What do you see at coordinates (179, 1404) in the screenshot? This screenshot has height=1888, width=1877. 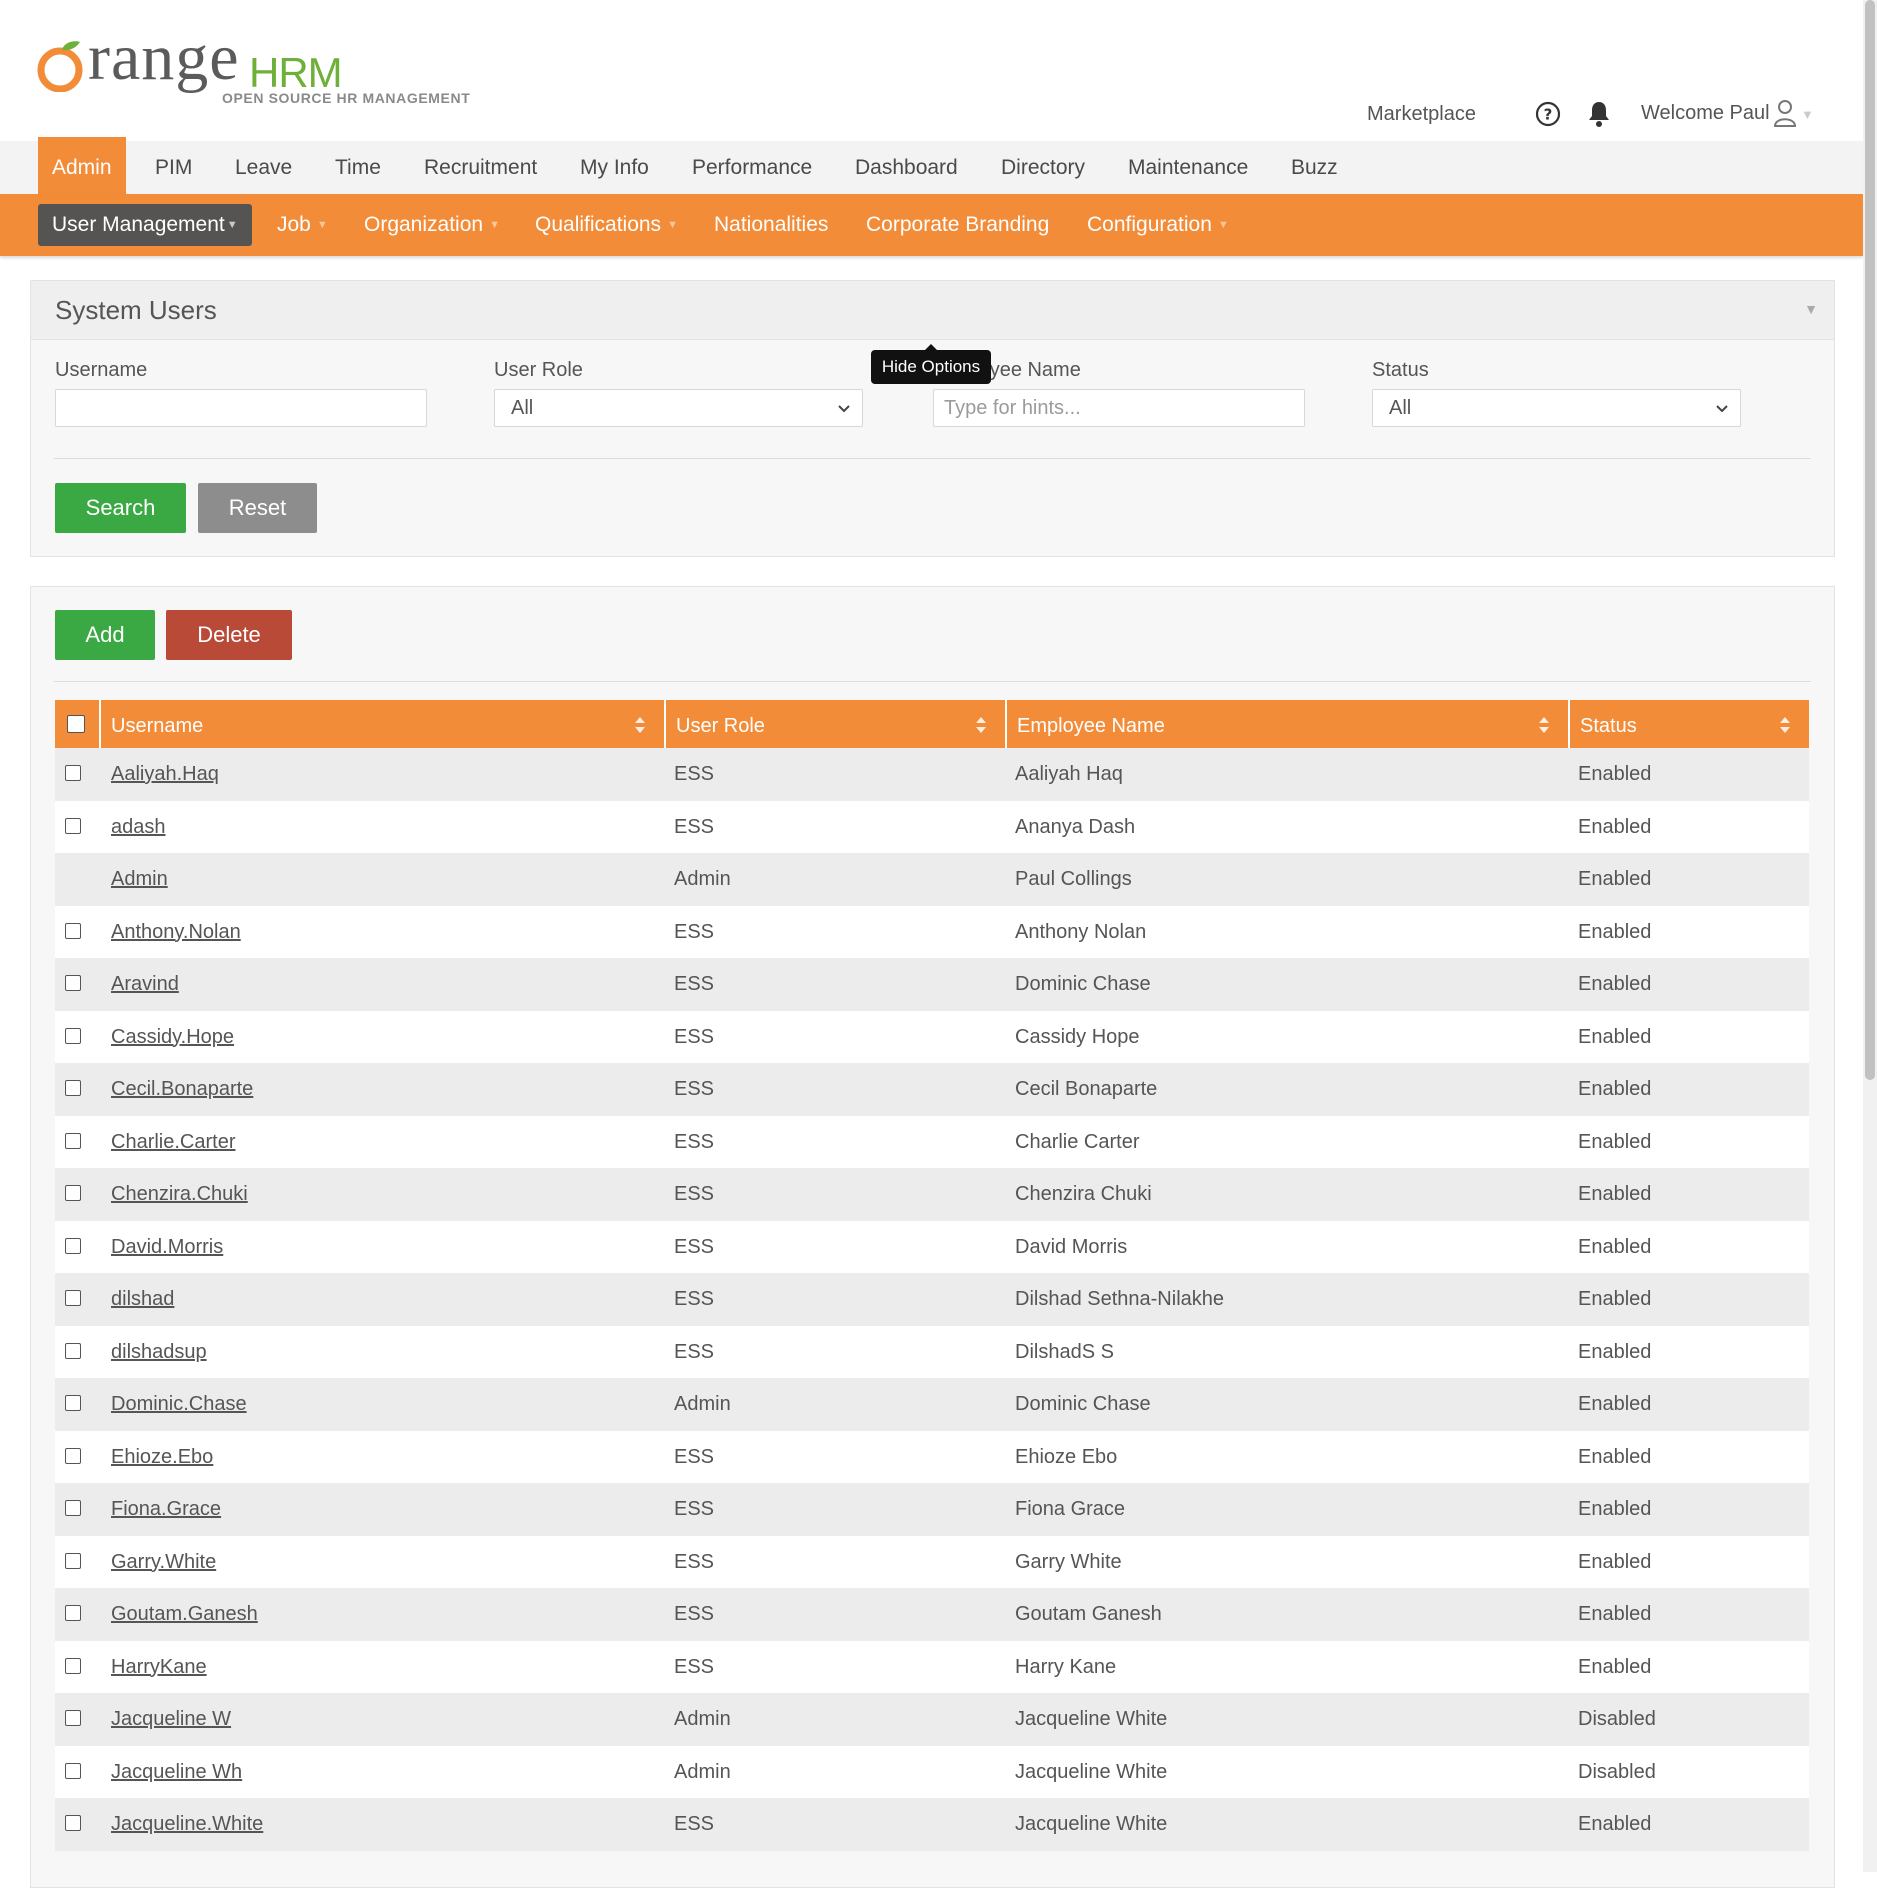 I see `username-link: Dominic.Chase` at bounding box center [179, 1404].